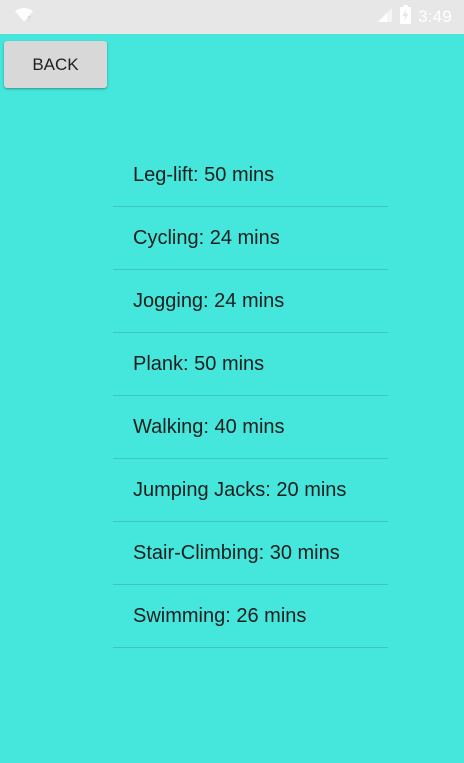 The height and width of the screenshot is (763, 464). Describe the element at coordinates (250, 301) in the screenshot. I see `list-item: Jogging: 24 mins` at that location.